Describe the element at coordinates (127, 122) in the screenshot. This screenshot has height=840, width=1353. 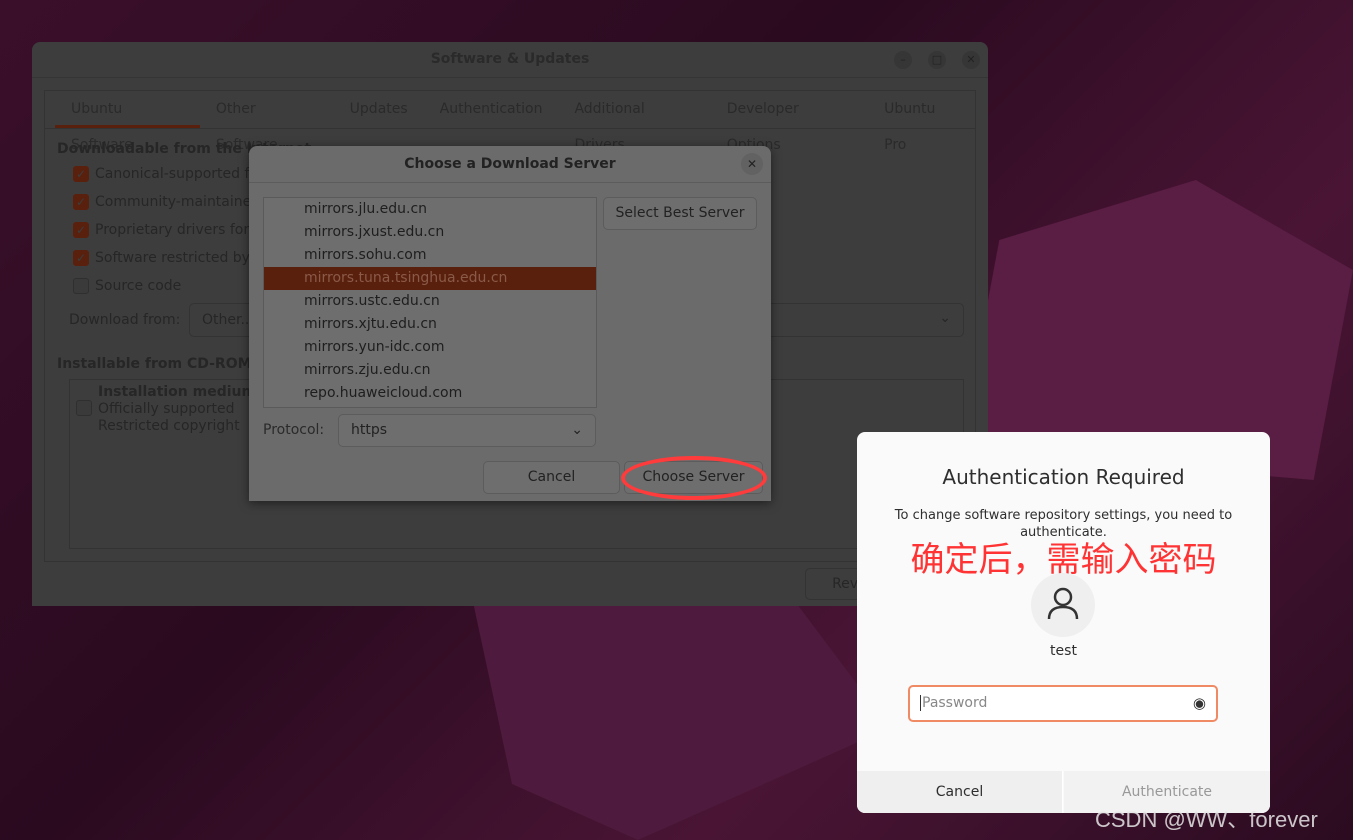
I see `tab-ubuntu-software: Ubuntu Software` at that location.